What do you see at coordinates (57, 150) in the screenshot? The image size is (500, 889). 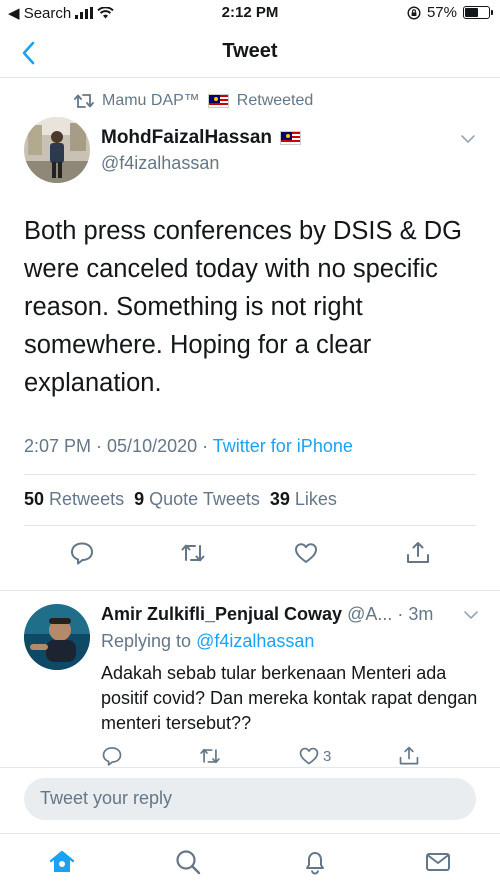 I see `author-avatar` at bounding box center [57, 150].